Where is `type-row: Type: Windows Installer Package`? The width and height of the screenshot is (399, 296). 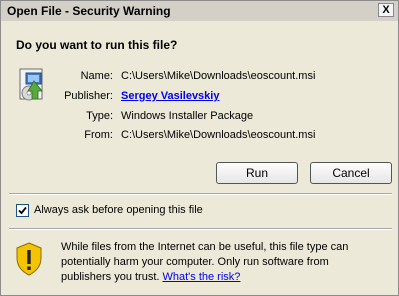 type-row: Type: Windows Installer Package is located at coordinates (200, 117).